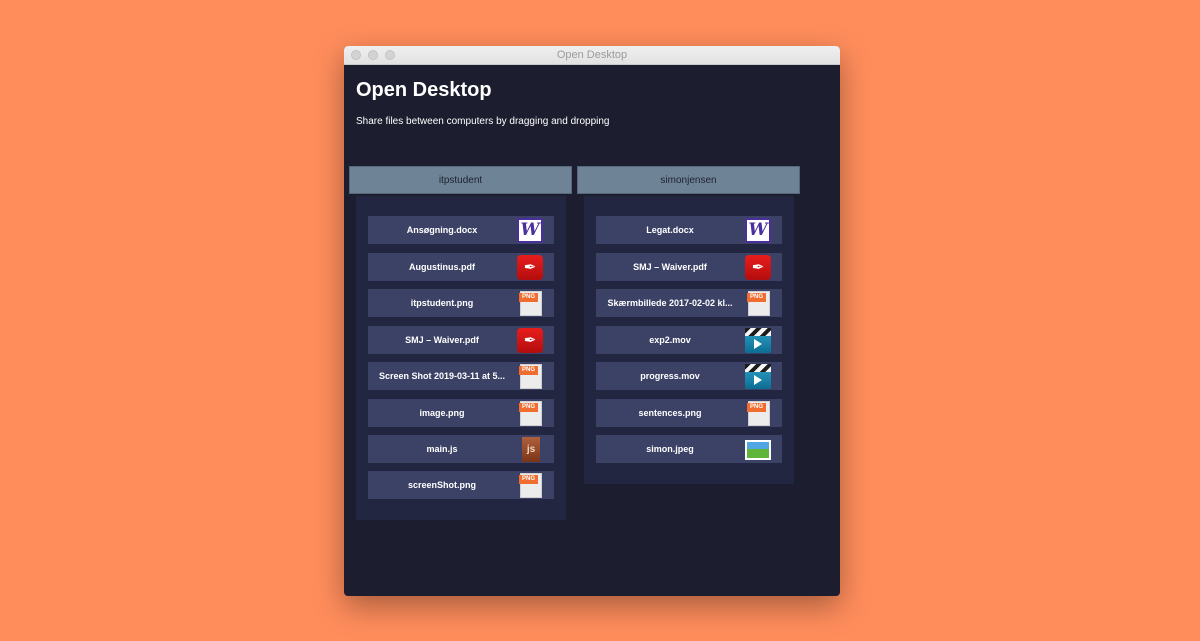  I want to click on file-item: itpstudent.png PNG, so click(461, 303).